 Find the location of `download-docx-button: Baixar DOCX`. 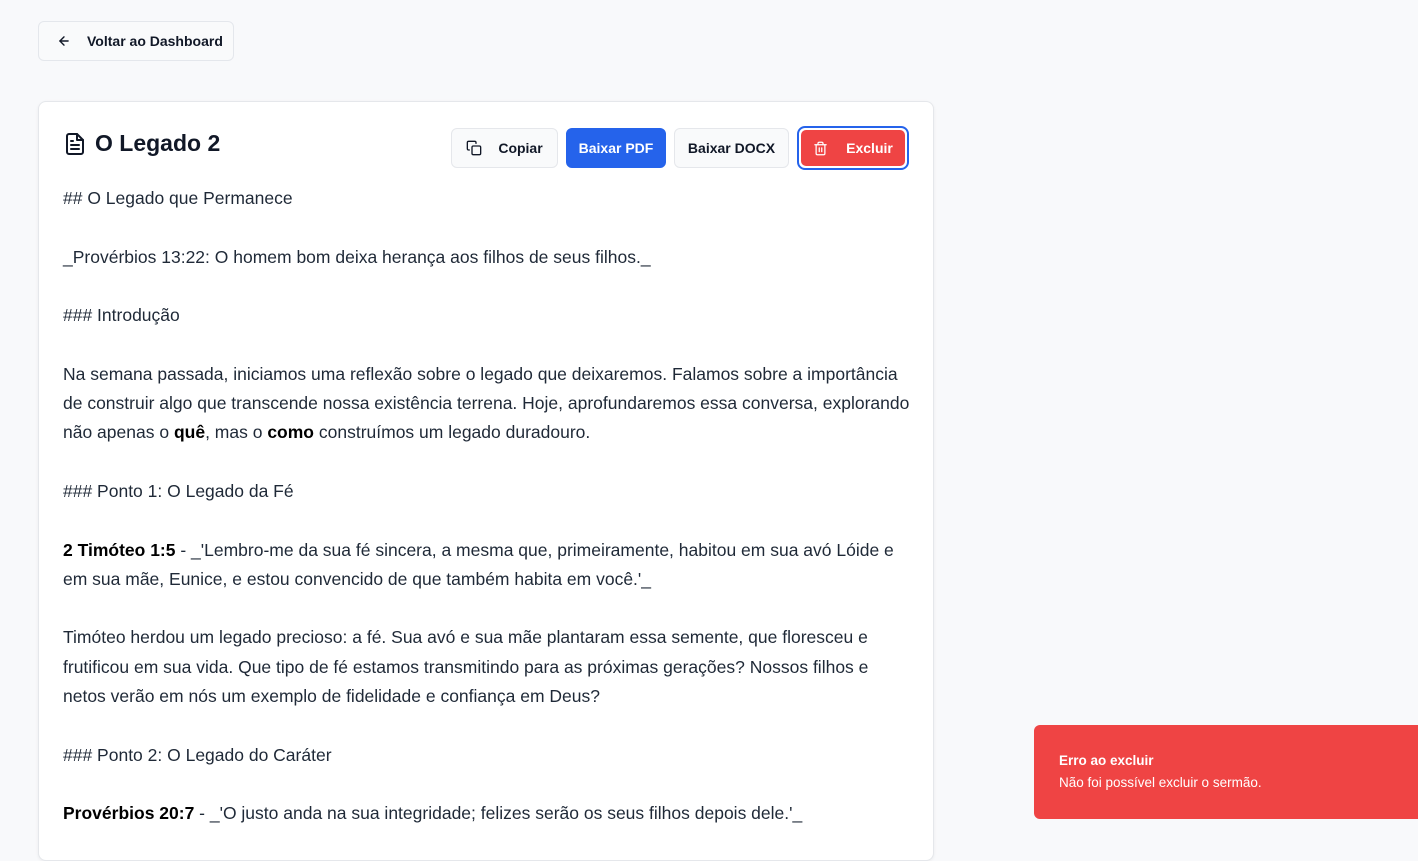

download-docx-button: Baixar DOCX is located at coordinates (731, 148).